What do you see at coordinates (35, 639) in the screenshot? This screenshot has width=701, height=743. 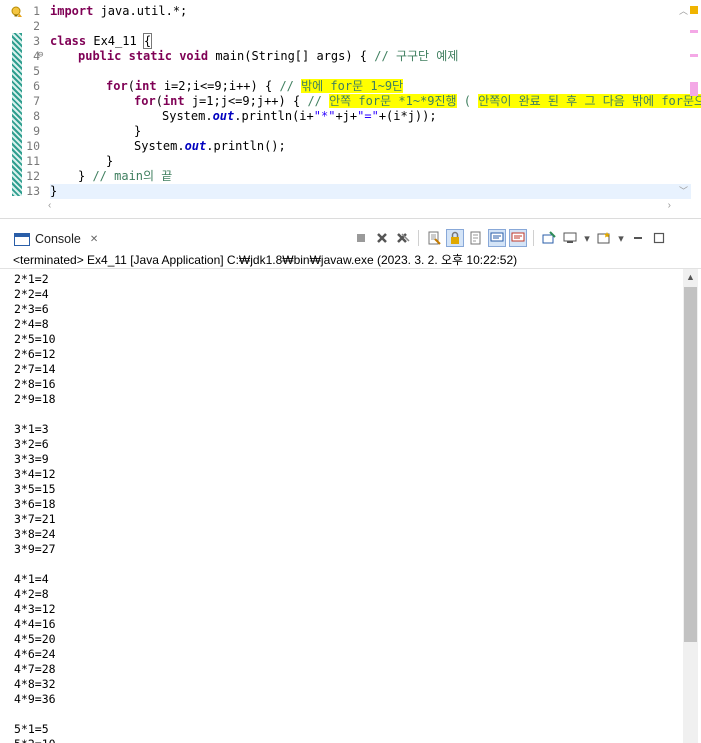 I see `console-output-line: 4*5=20` at bounding box center [35, 639].